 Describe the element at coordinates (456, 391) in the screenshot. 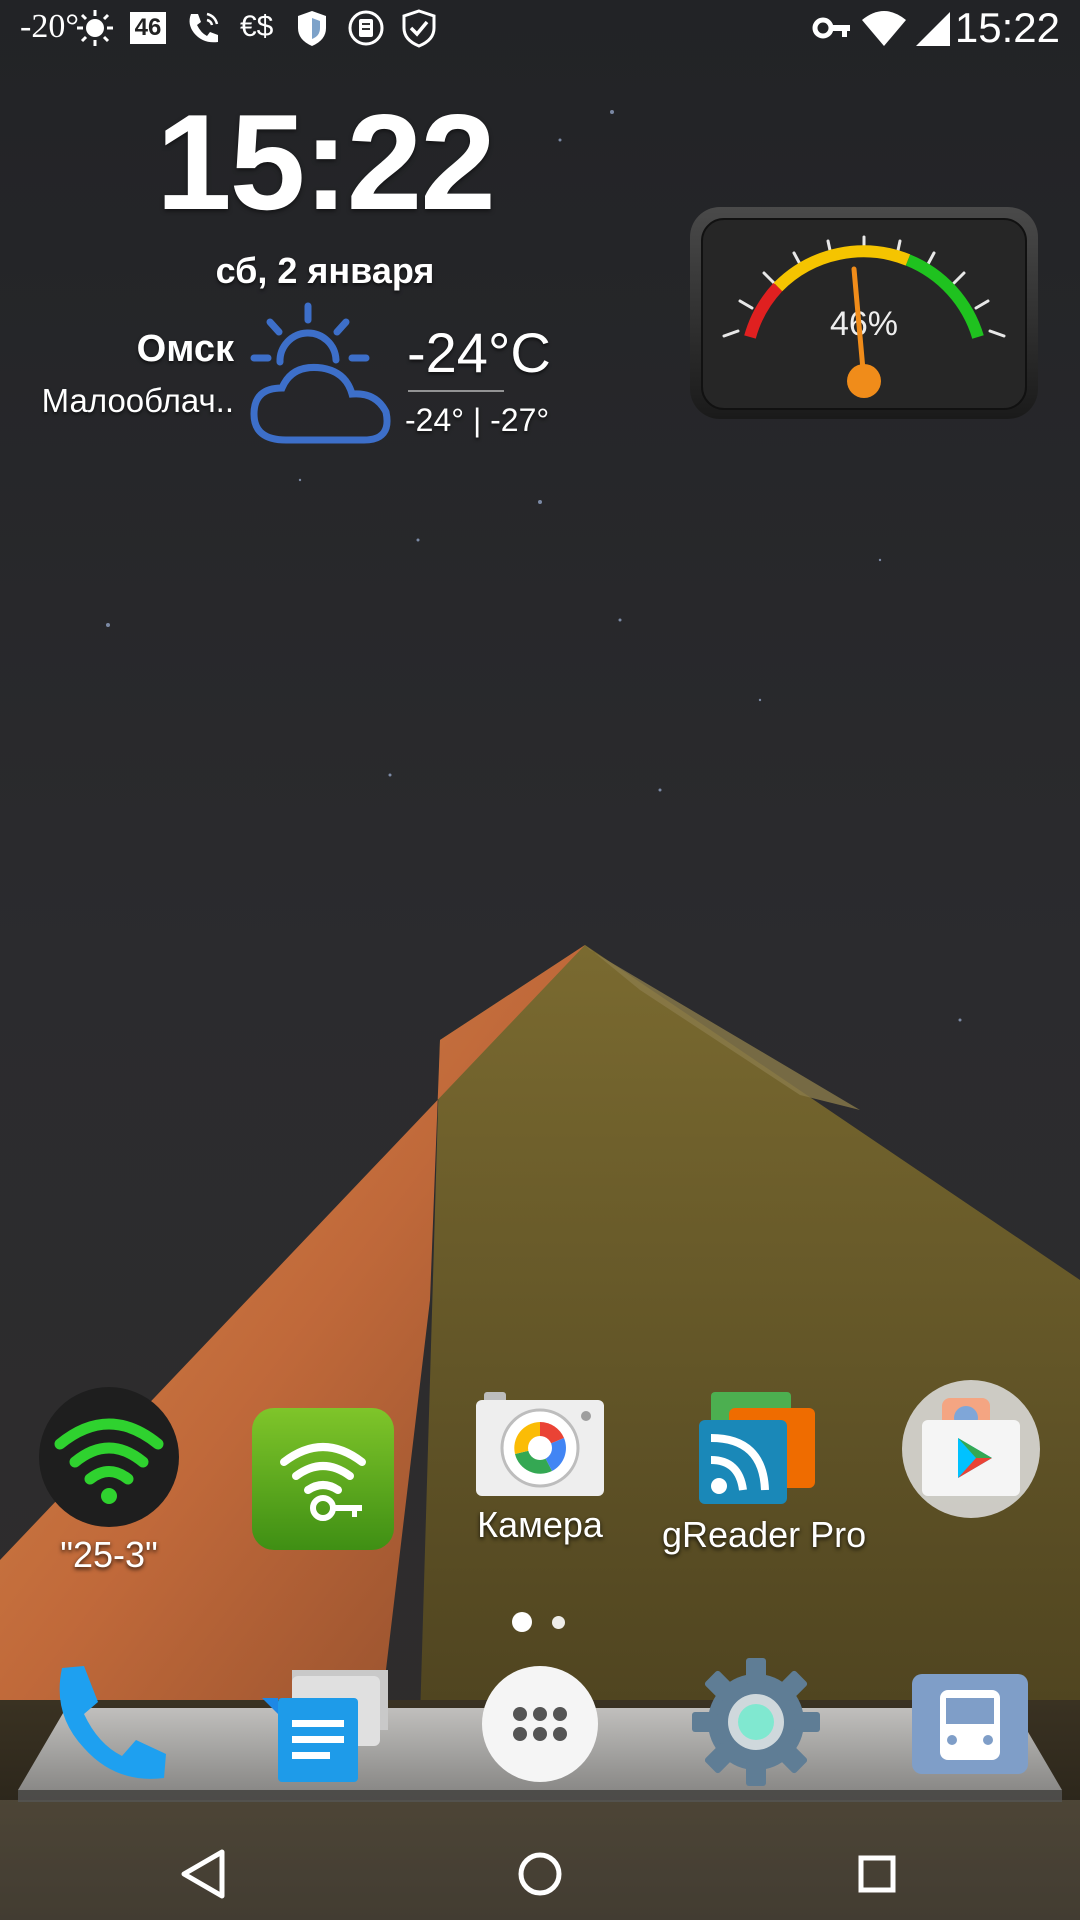

I see `temperature-divider` at that location.